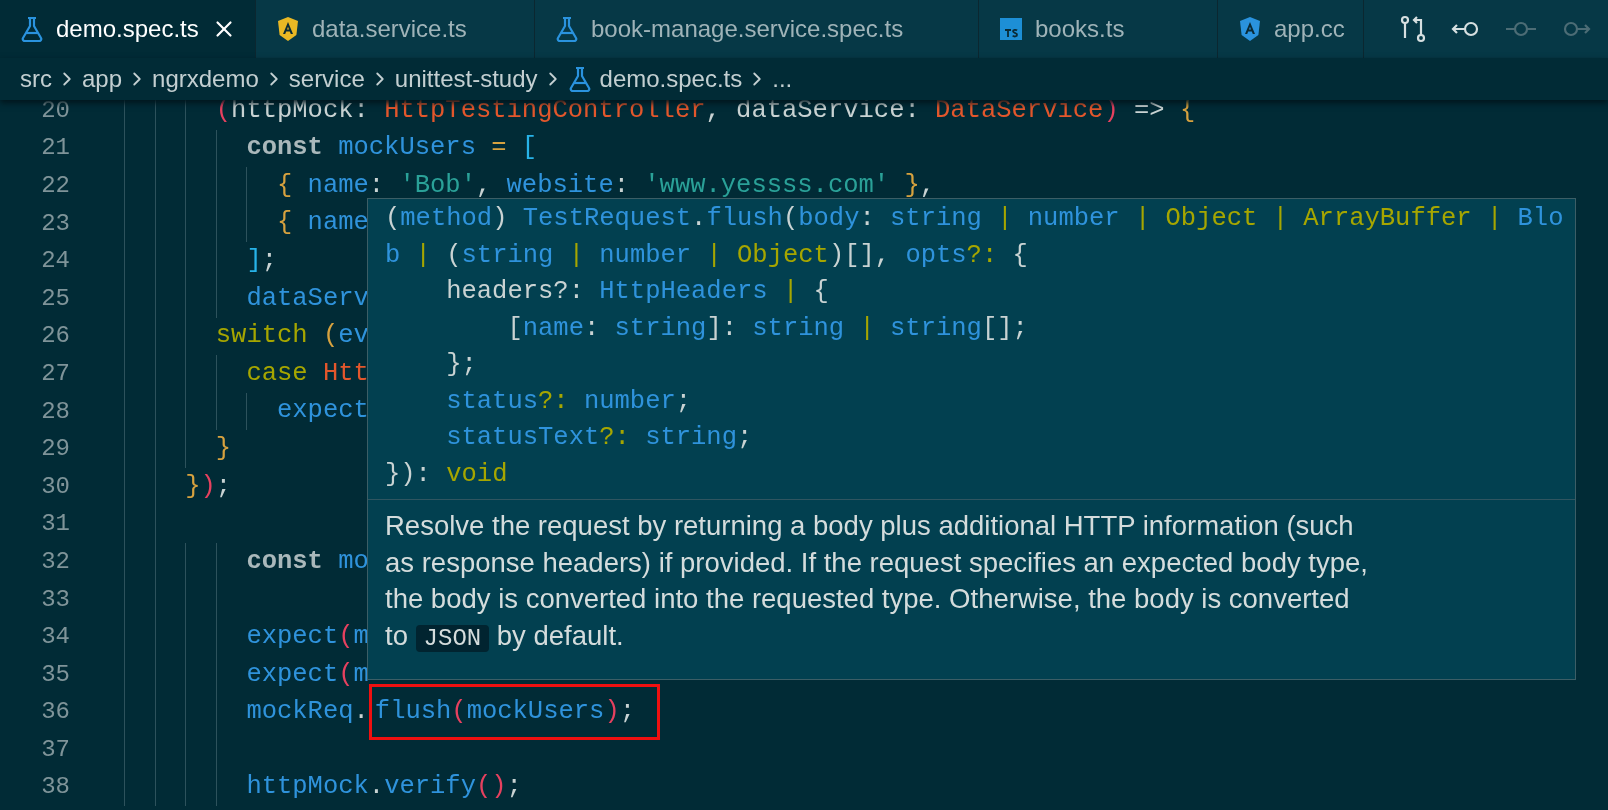 The height and width of the screenshot is (810, 1608). I want to click on code-line: });, so click(208, 486).